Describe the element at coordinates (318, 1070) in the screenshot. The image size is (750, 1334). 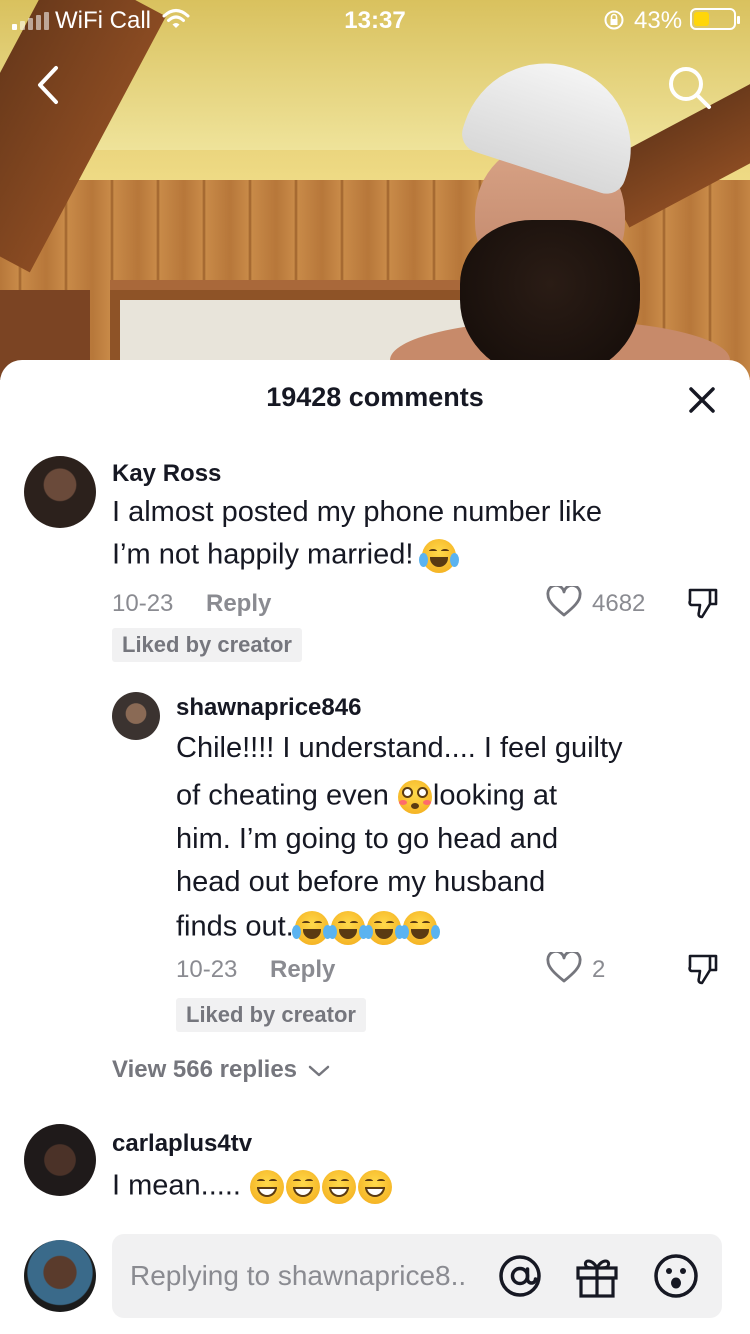
I see `chevron-down-icon` at that location.